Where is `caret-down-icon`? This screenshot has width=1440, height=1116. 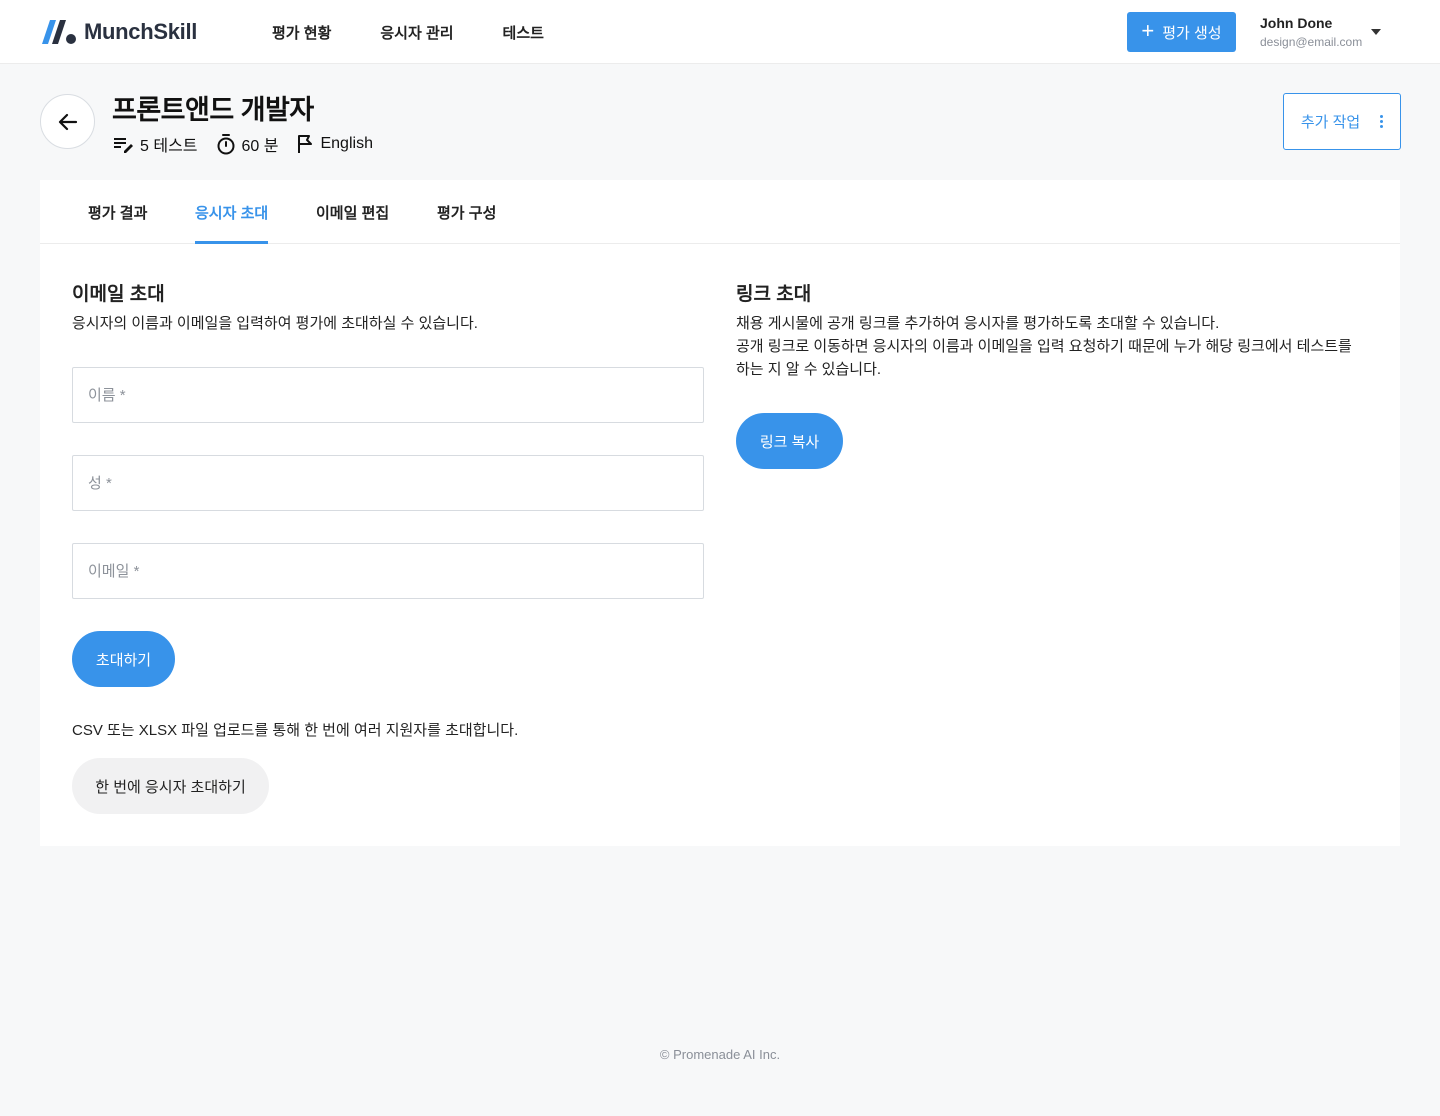
caret-down-icon is located at coordinates (1376, 32).